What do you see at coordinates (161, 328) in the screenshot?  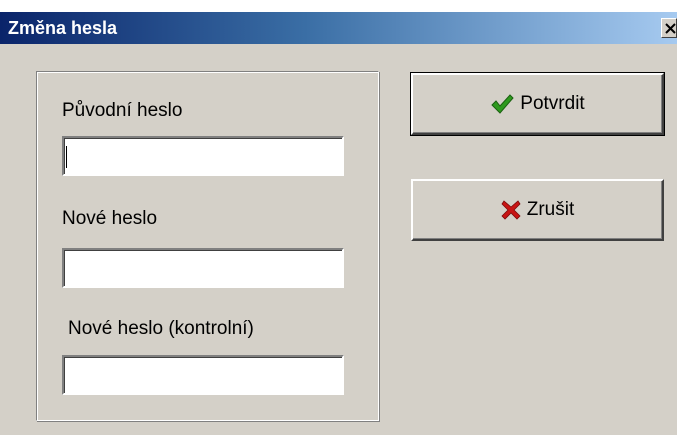 I see `confirm-password-label: Nové heslo (kontrolní)` at bounding box center [161, 328].